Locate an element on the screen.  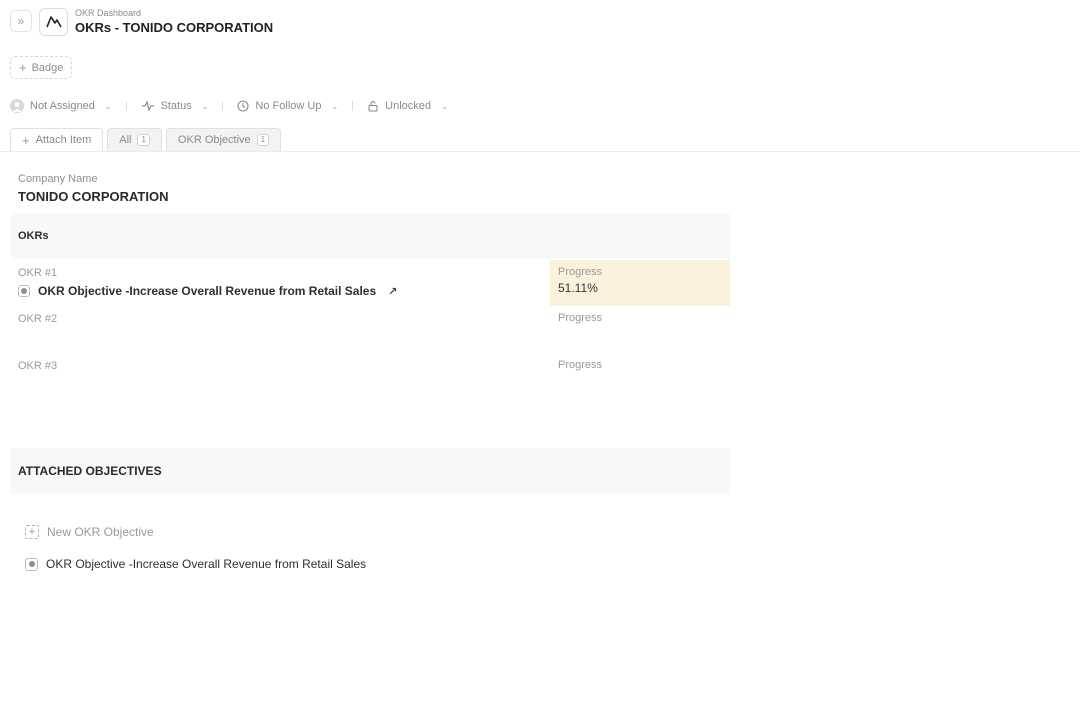
item-tabs: + Attach Item All 1 OKR Objective 1 is located at coordinates (146, 139).